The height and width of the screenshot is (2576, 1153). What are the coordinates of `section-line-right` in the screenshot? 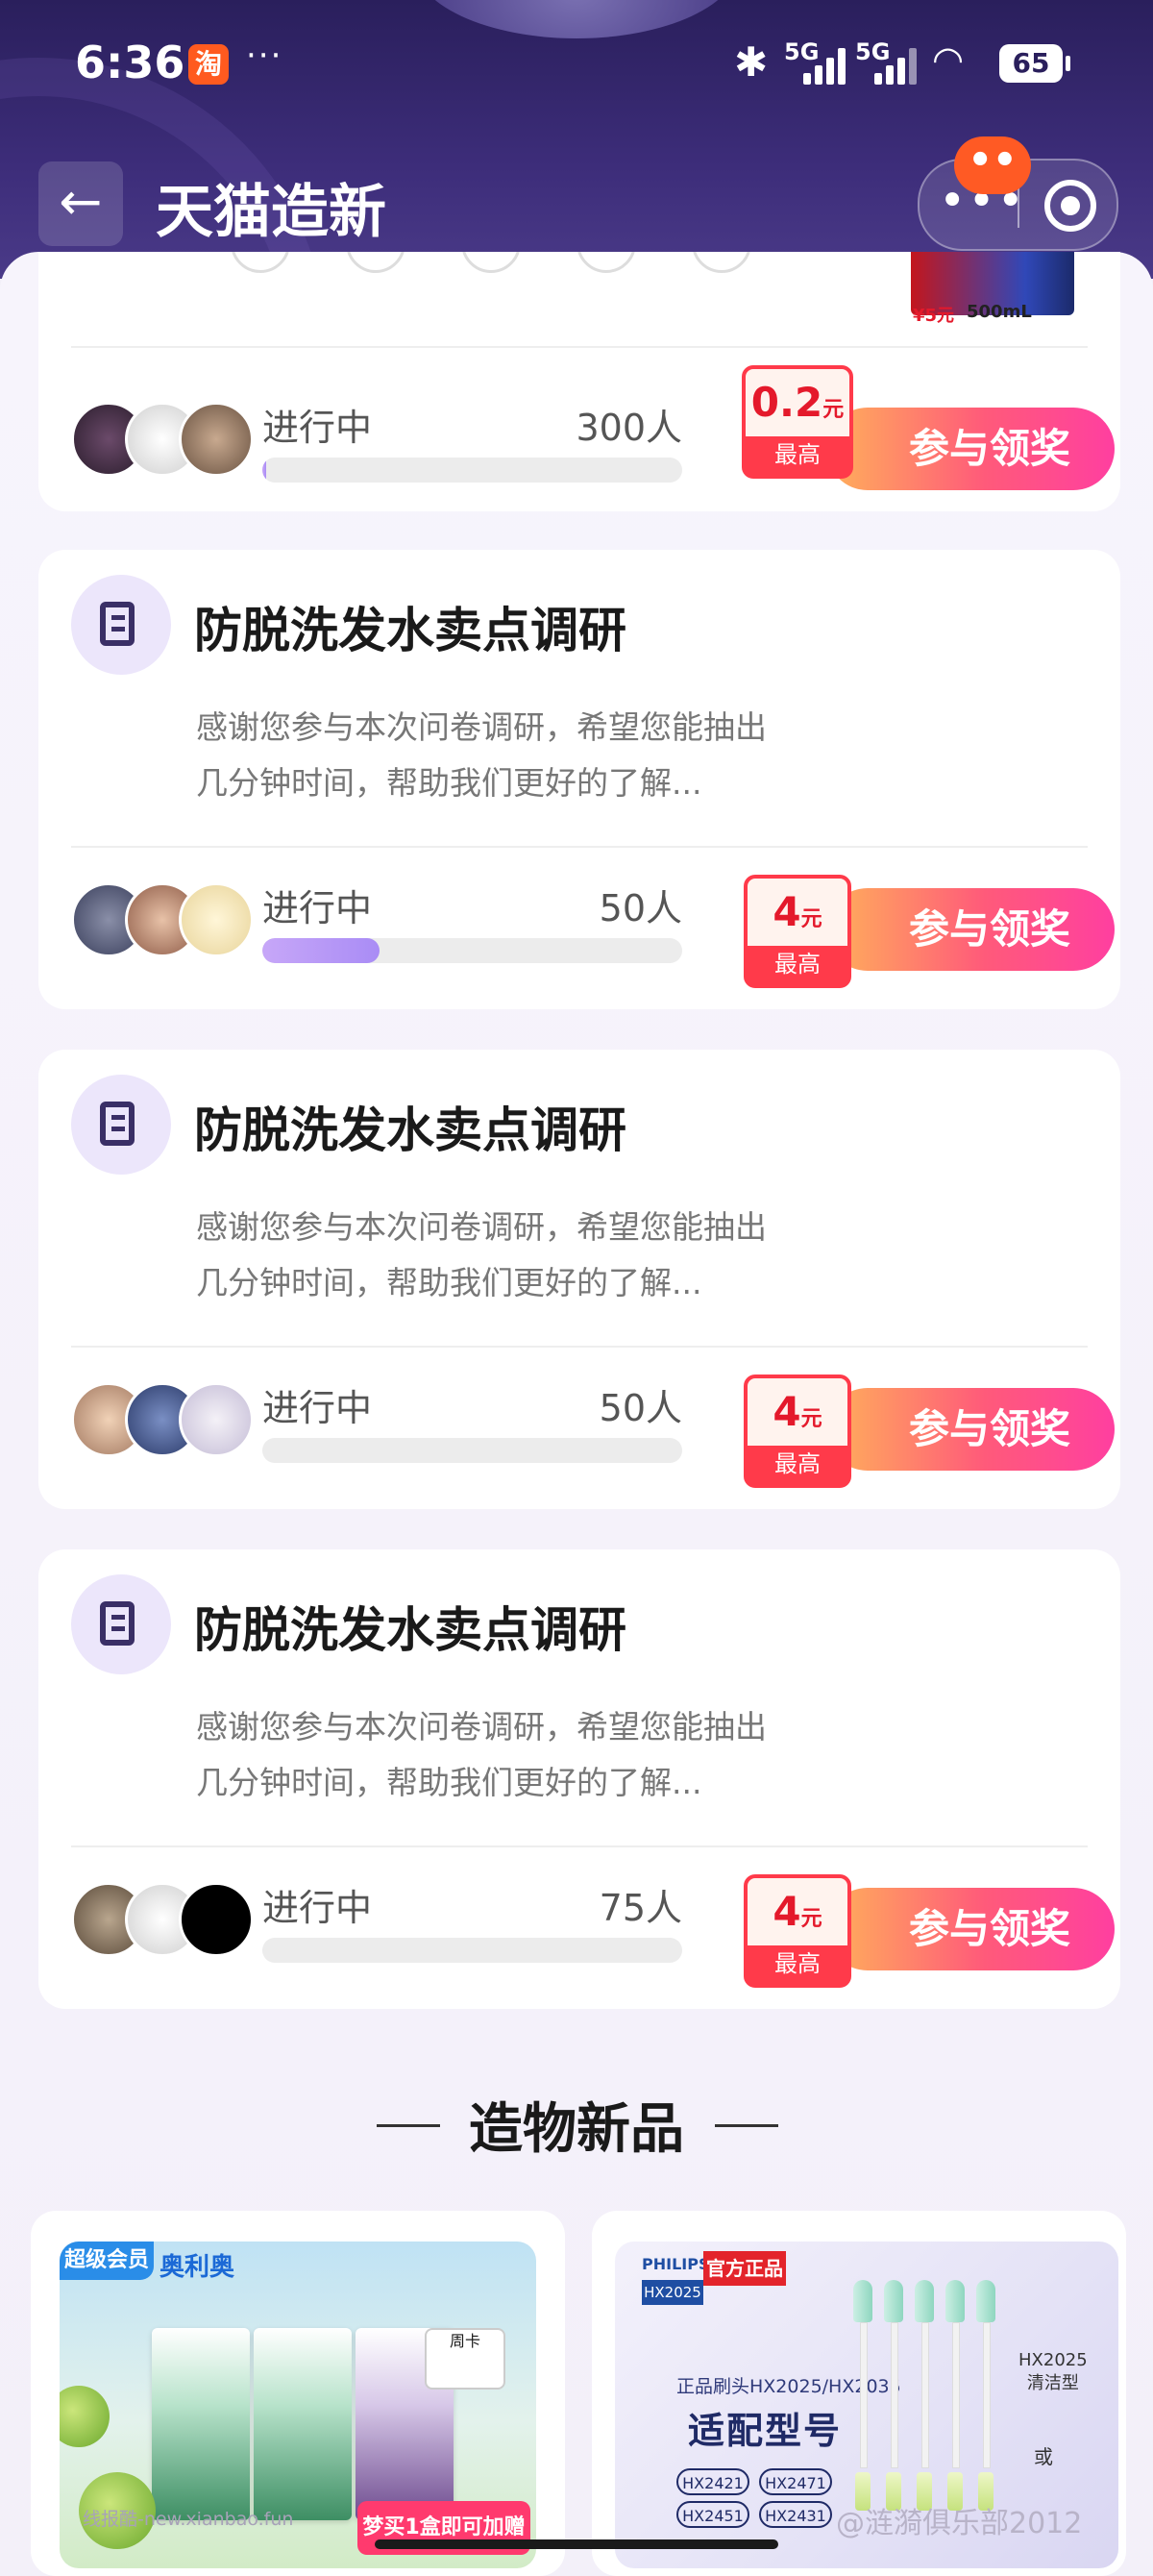 It's located at (746, 2125).